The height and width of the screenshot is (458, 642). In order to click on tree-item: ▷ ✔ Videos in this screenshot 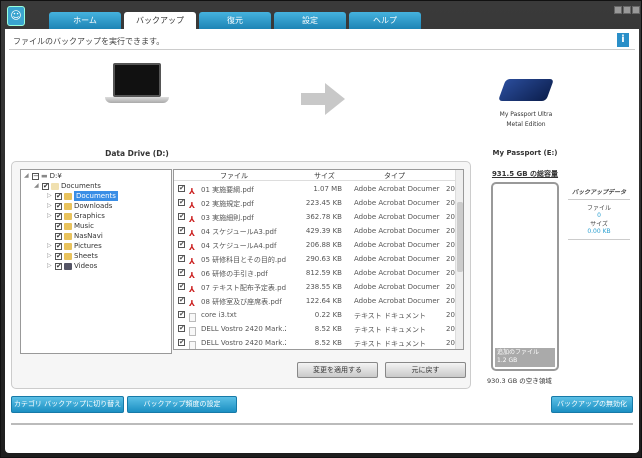, I will do `click(72, 266)`.